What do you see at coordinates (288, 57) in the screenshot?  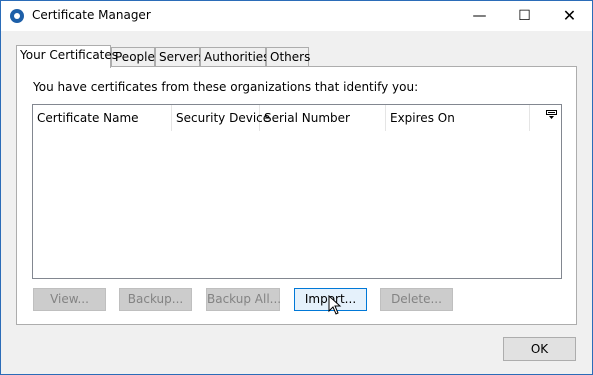 I see `tab-others: Others` at bounding box center [288, 57].